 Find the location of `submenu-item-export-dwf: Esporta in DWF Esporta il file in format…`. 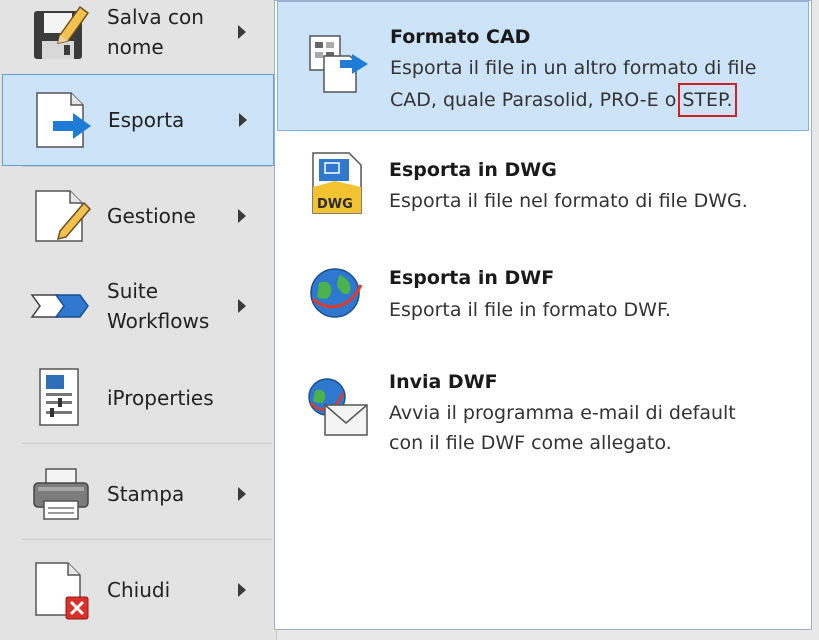

submenu-item-export-dwf: Esporta in DWF Esporta il file in format… is located at coordinates (543, 301).